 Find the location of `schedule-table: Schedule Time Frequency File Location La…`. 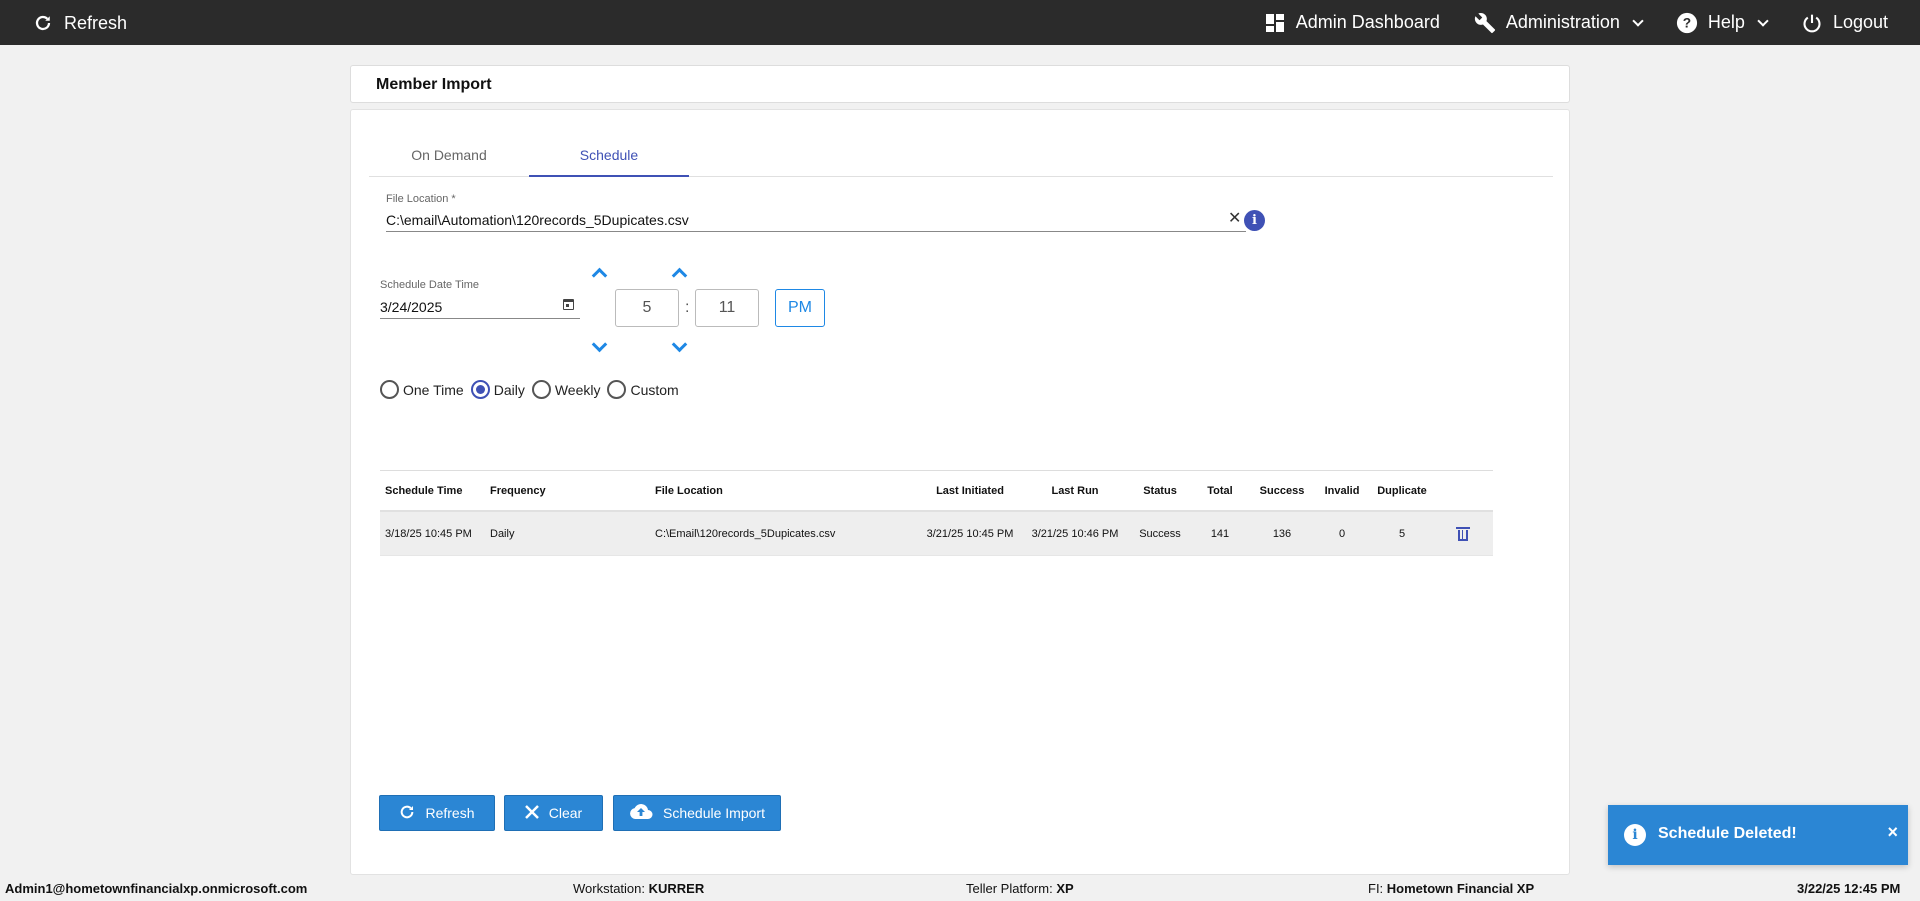

schedule-table: Schedule Time Frequency File Location La… is located at coordinates (936, 513).